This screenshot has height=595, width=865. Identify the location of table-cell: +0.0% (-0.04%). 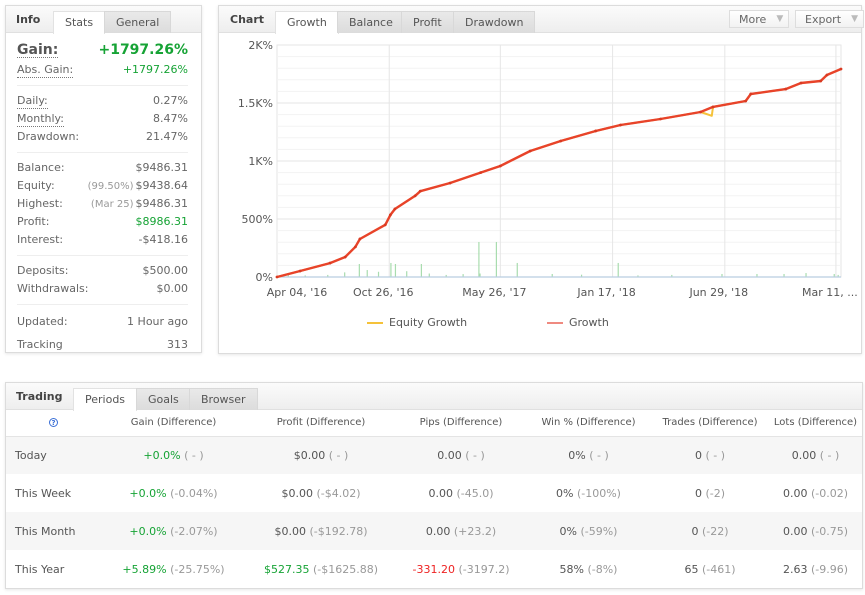
(173, 493).